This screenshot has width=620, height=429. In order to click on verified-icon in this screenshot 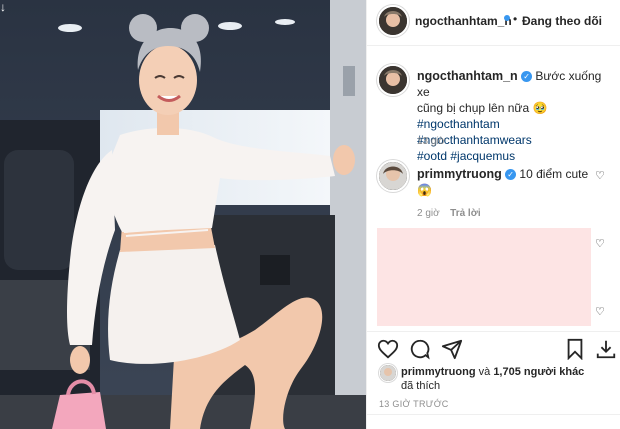, I will do `click(507, 18)`.